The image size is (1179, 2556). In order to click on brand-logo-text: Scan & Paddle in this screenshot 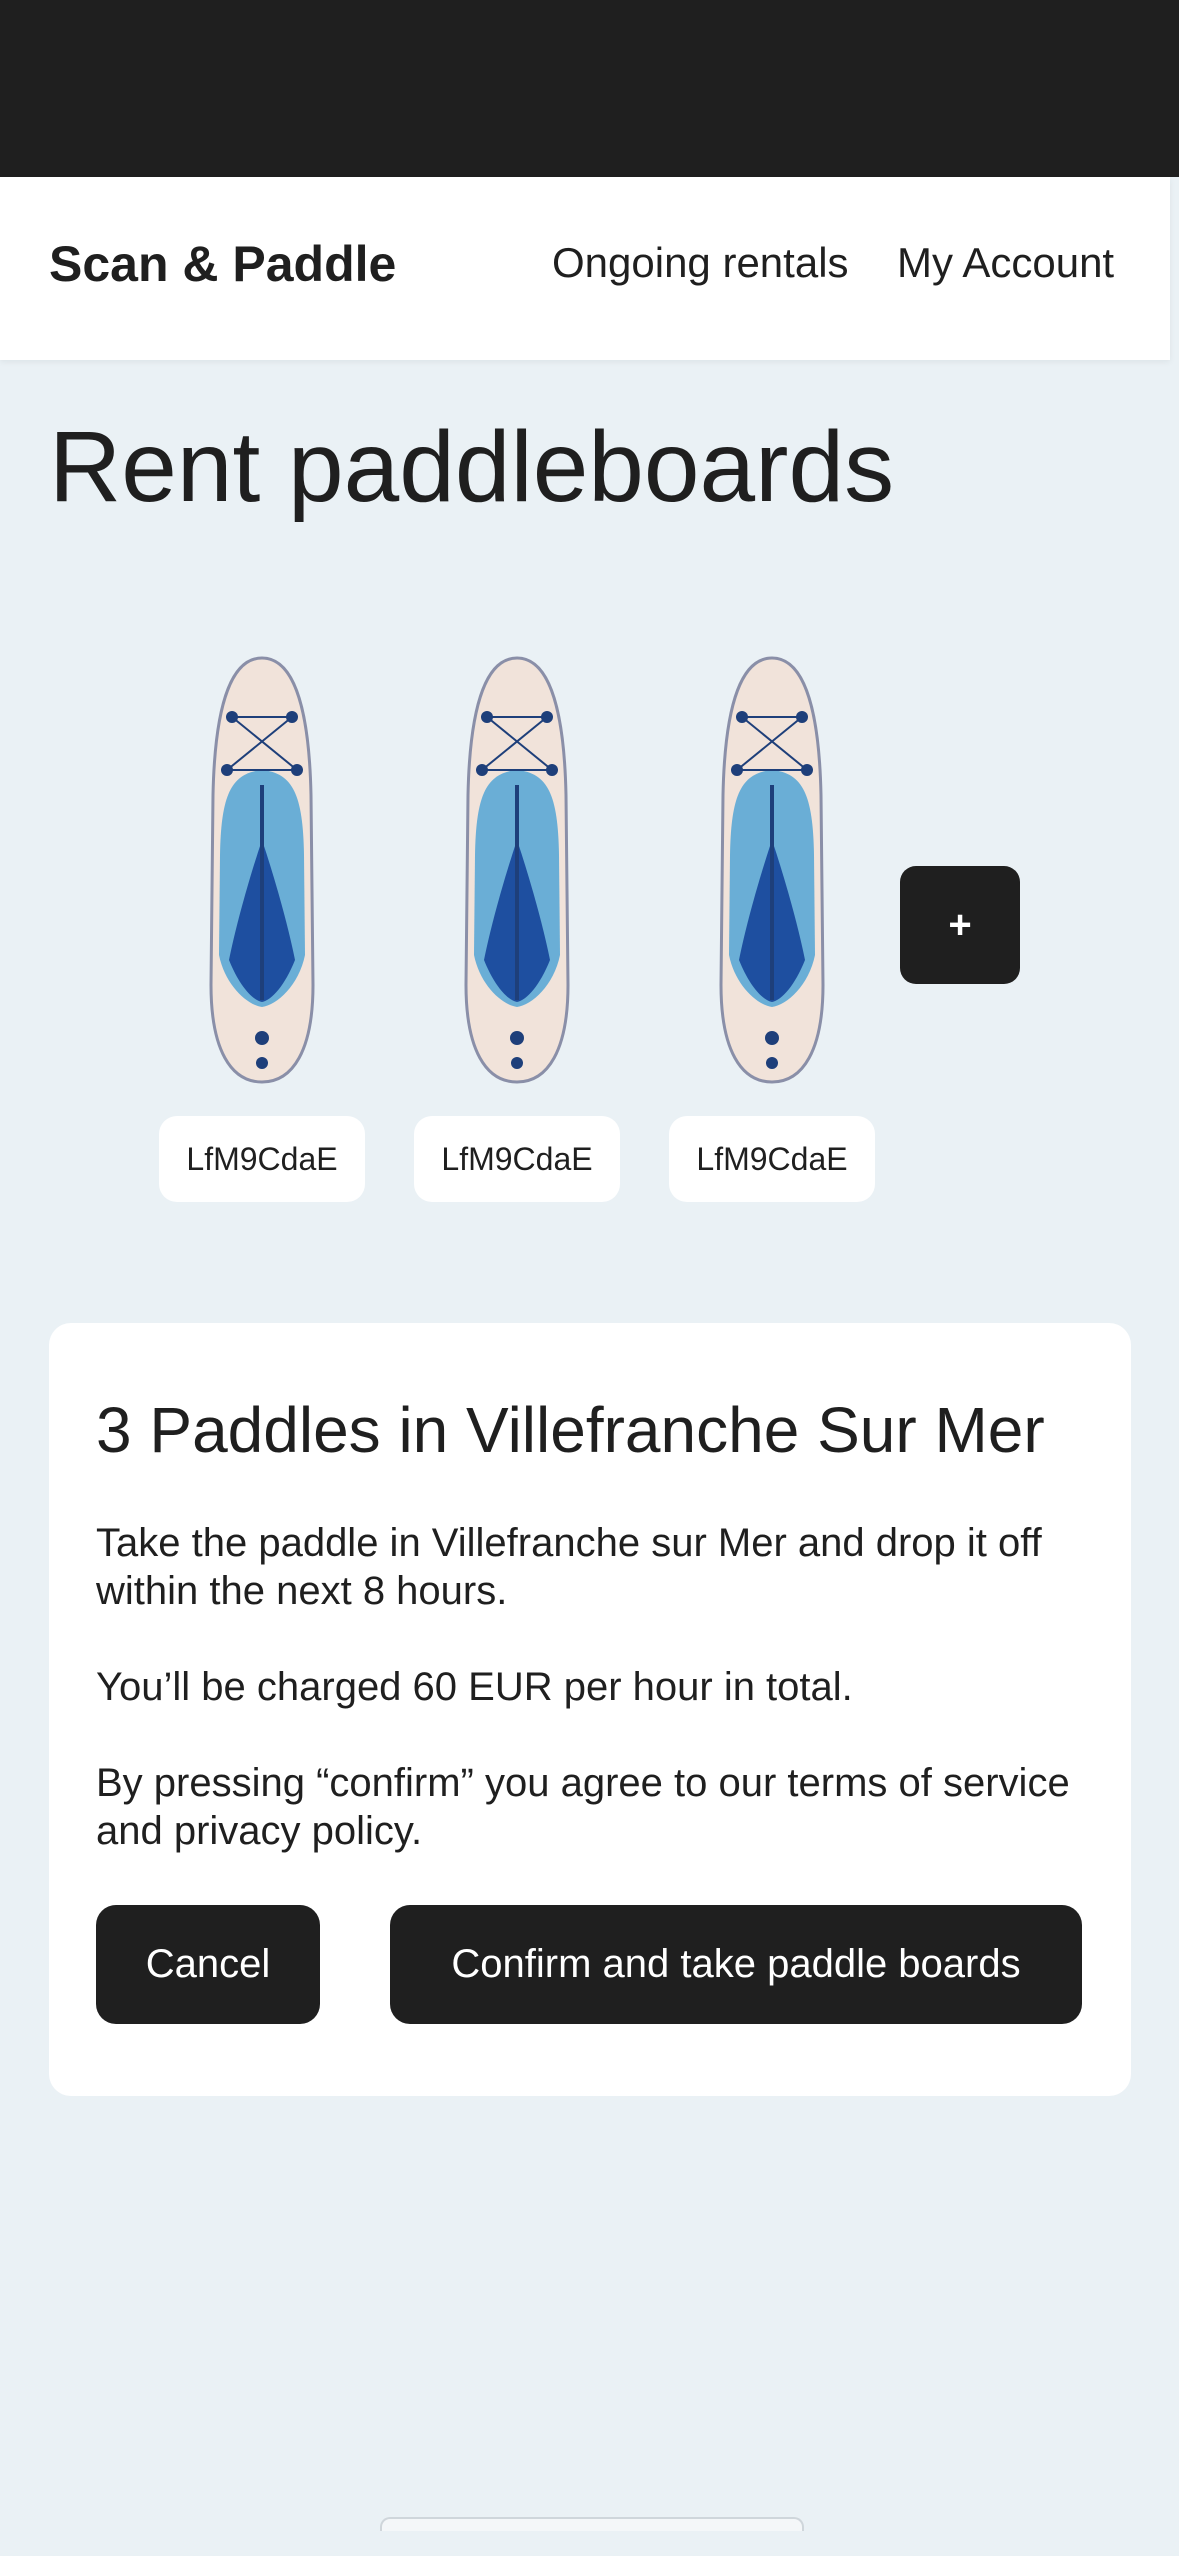, I will do `click(222, 264)`.